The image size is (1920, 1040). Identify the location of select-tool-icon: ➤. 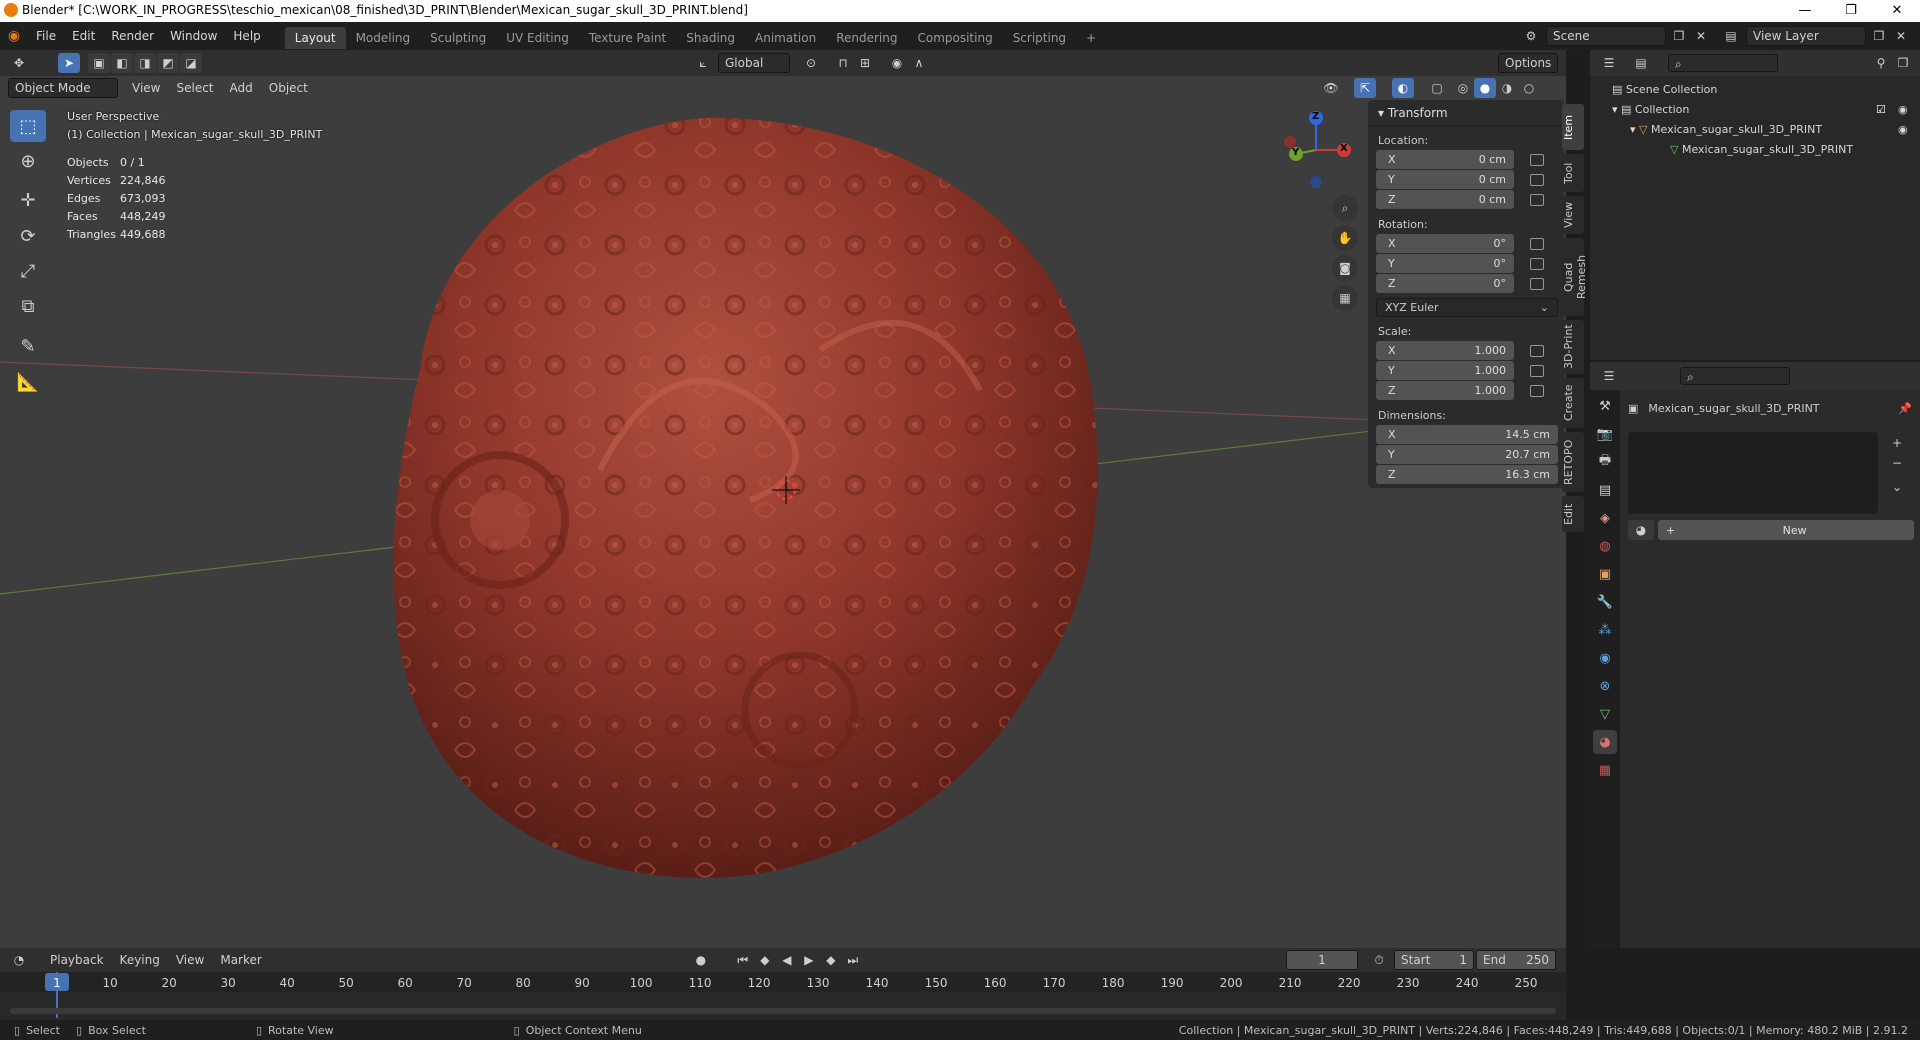
(69, 63).